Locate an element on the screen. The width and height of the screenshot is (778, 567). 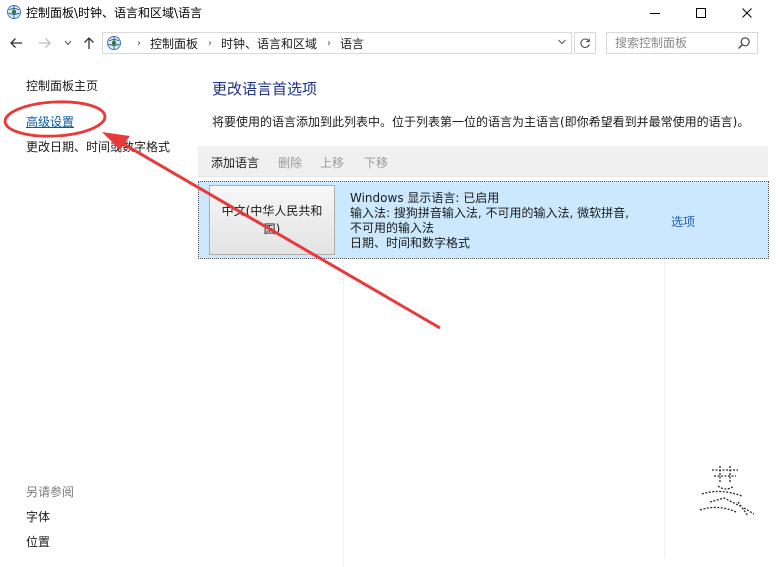
close-button is located at coordinates (747, 13).